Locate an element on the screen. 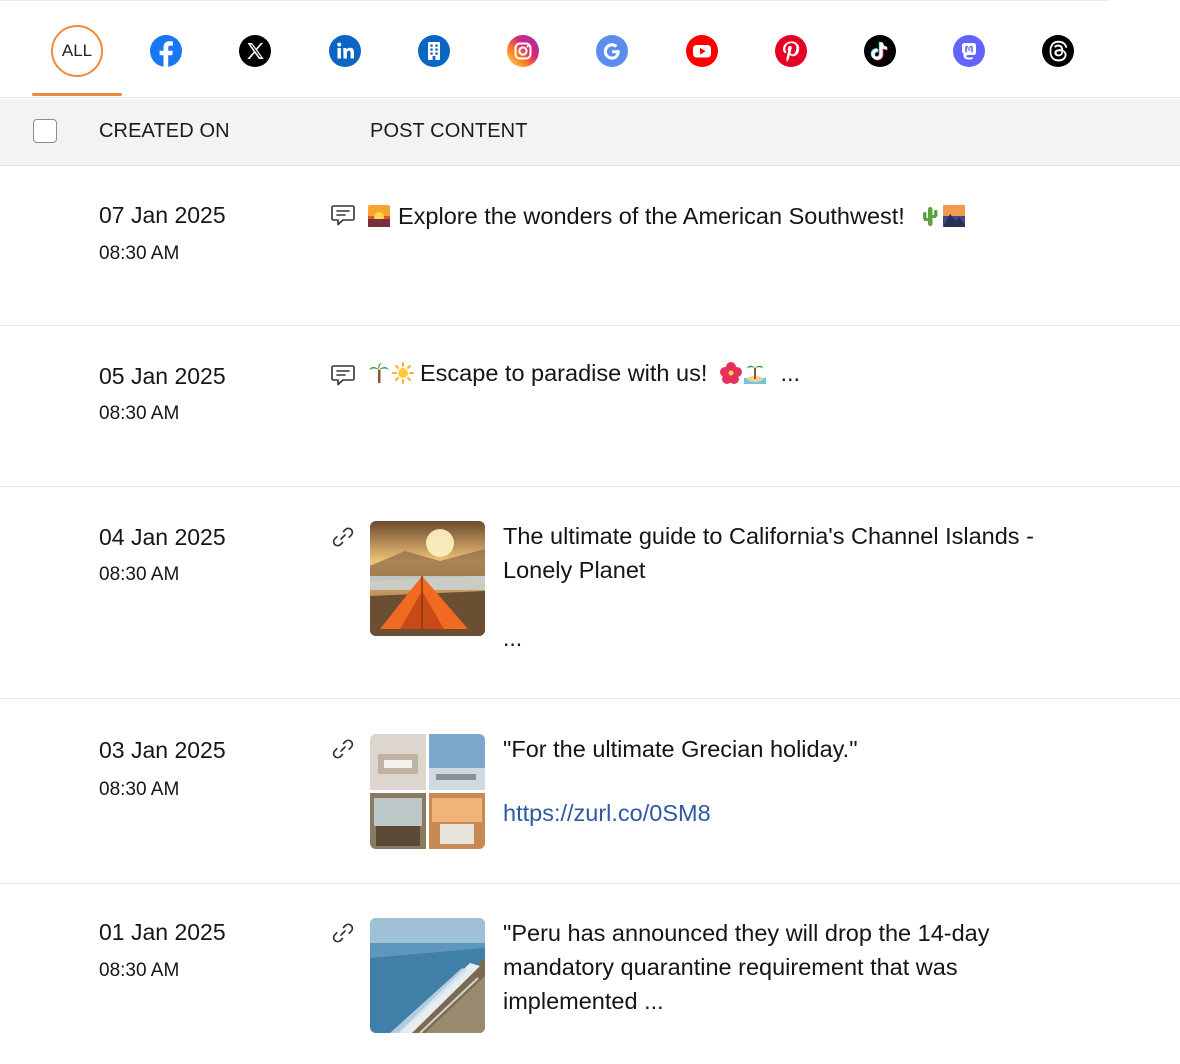  pinterest-icon is located at coordinates (791, 51).